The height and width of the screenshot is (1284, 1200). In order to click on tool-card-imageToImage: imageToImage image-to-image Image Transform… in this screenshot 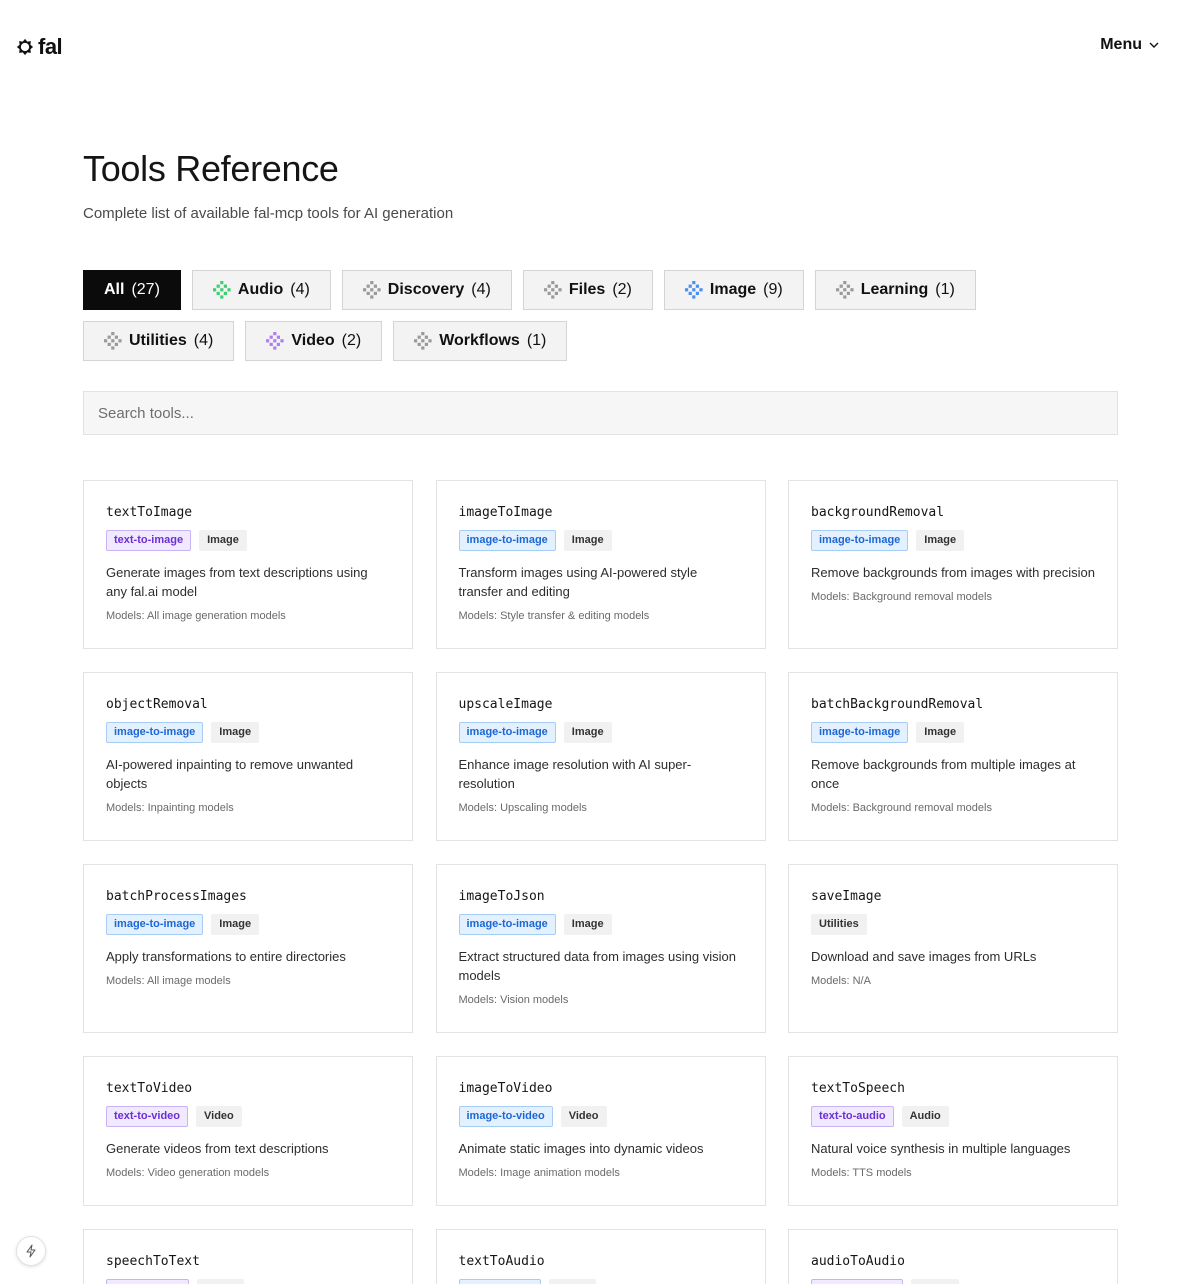, I will do `click(600, 564)`.